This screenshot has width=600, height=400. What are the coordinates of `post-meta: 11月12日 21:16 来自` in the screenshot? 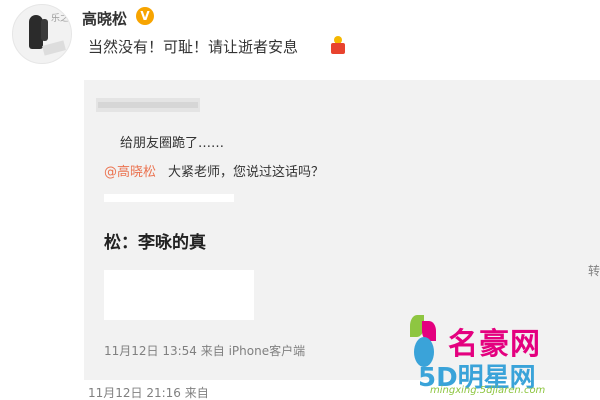 It's located at (148, 393).